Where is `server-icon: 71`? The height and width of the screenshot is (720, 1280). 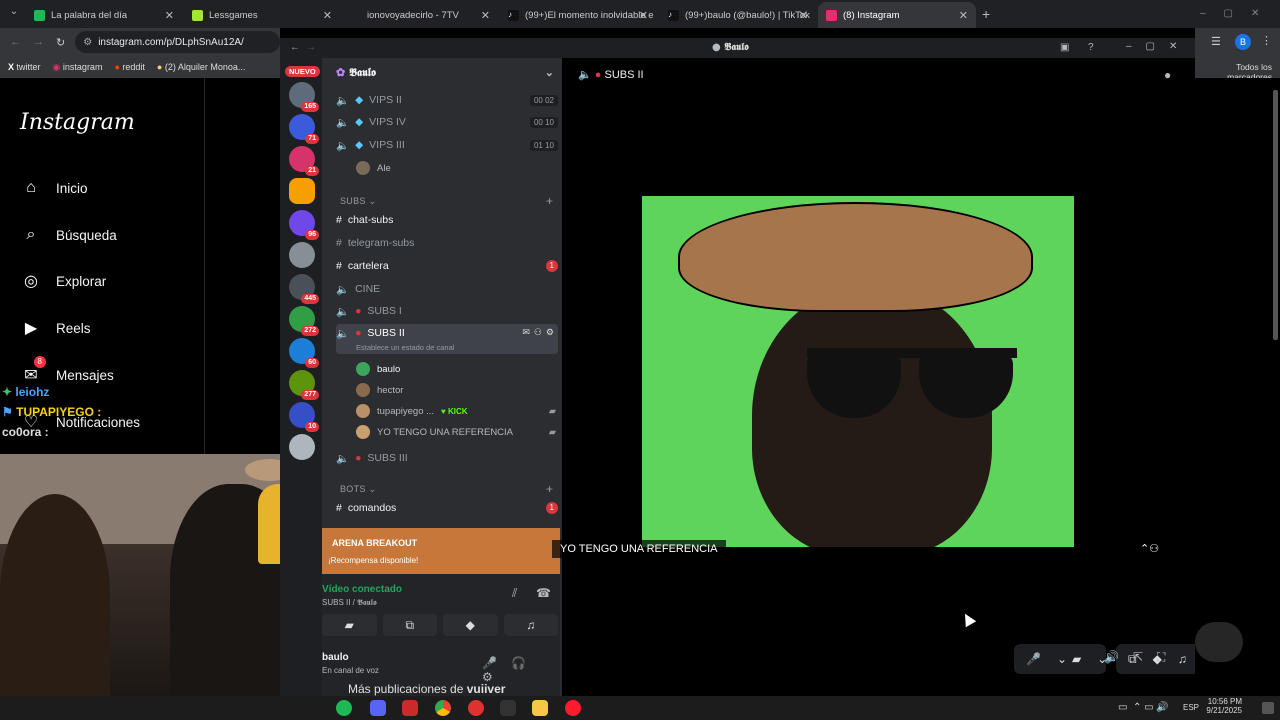 server-icon: 71 is located at coordinates (304, 129).